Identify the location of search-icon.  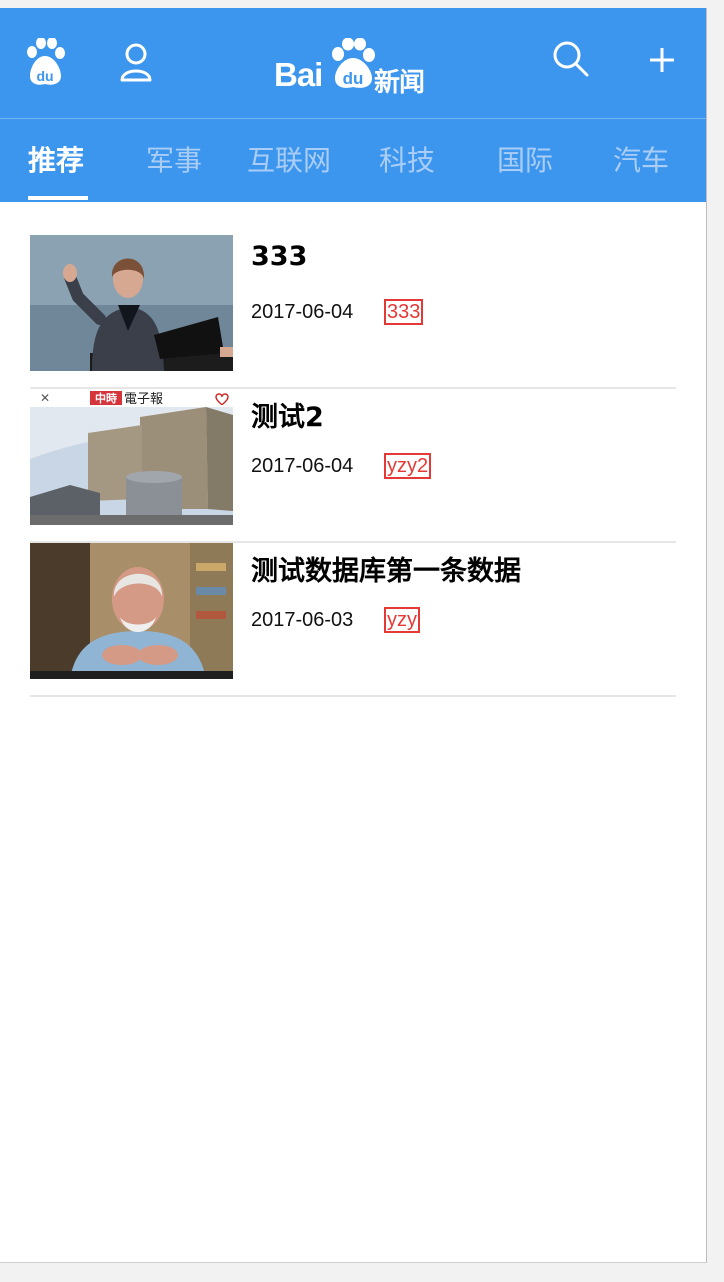
(571, 59).